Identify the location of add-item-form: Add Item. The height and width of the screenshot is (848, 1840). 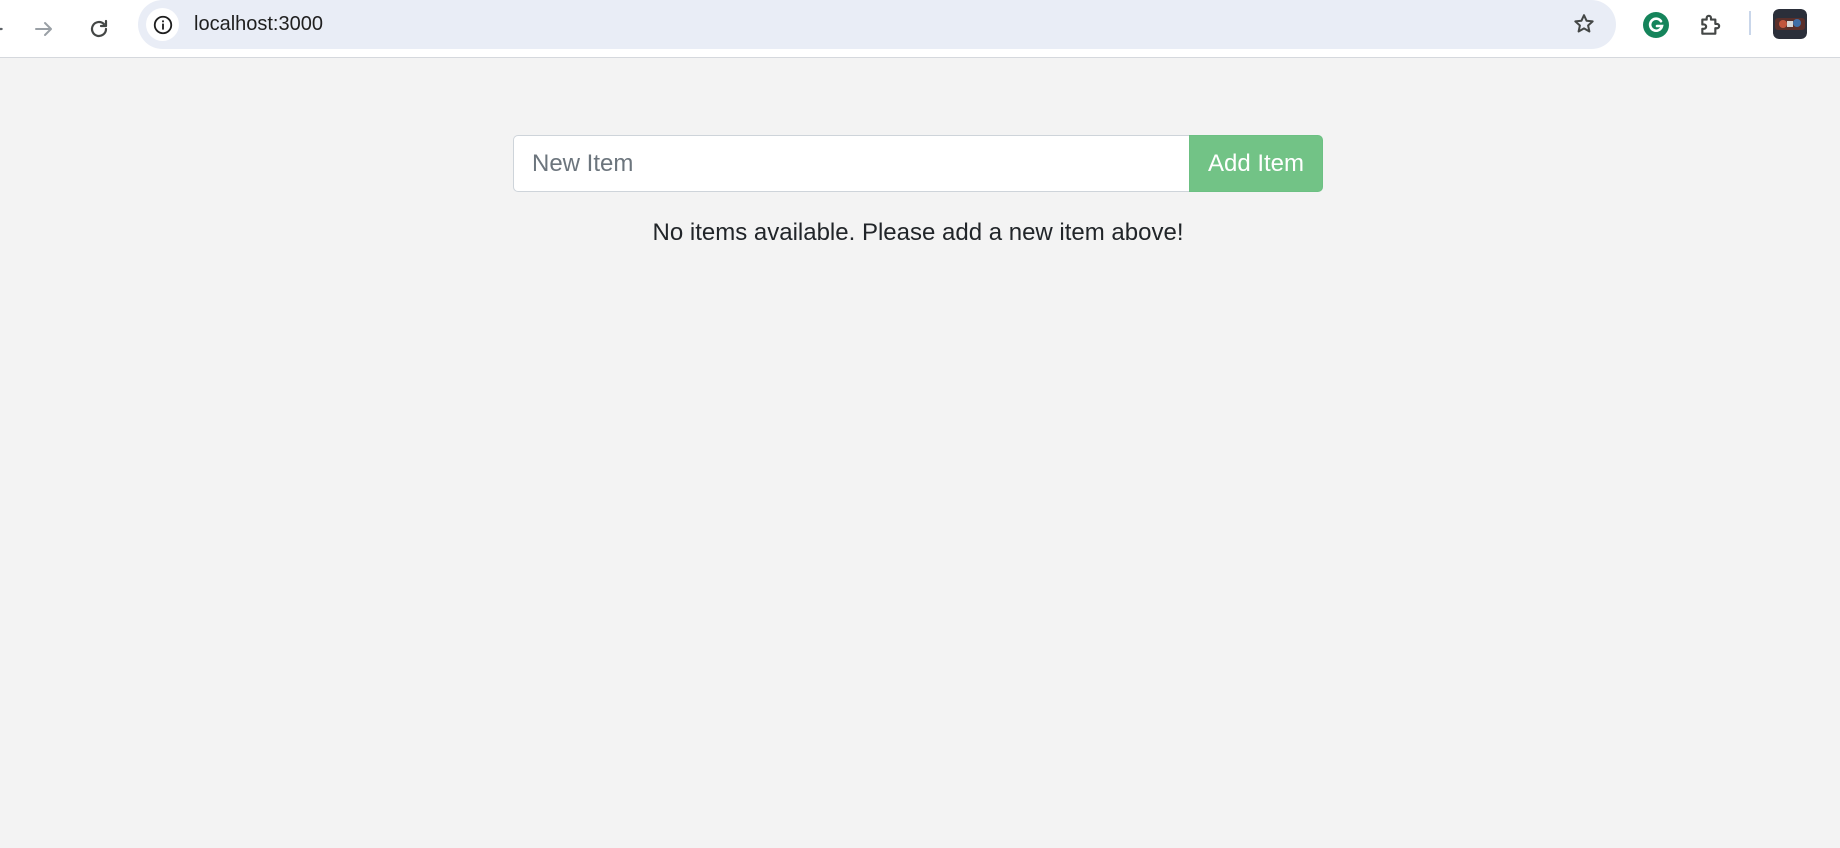
(918, 163).